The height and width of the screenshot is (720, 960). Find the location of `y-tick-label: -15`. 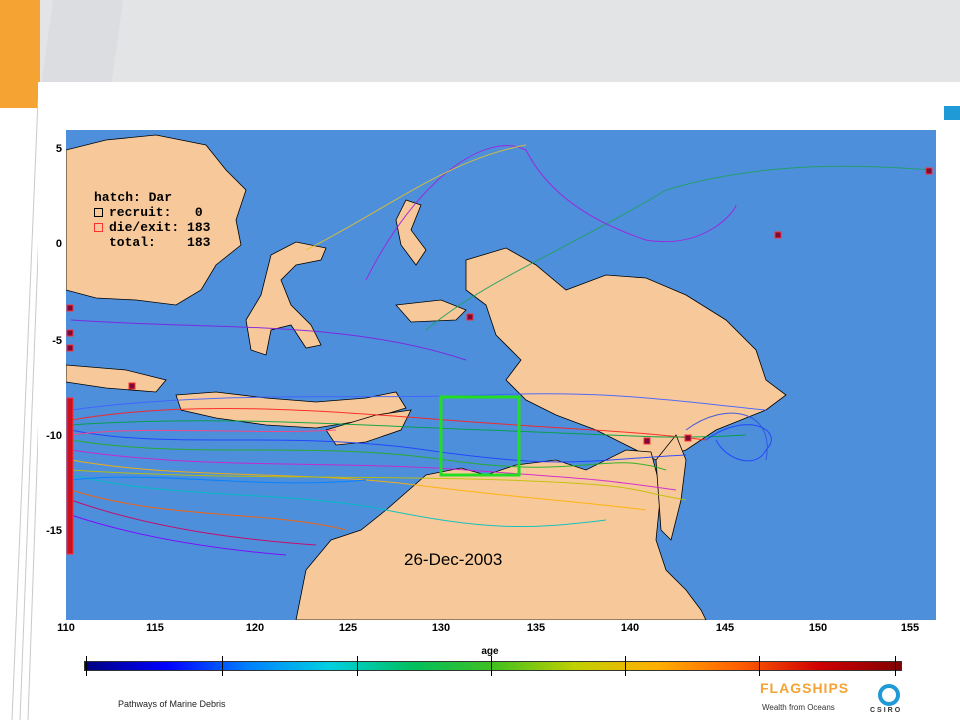

y-tick-label: -15 is located at coordinates (54, 531).